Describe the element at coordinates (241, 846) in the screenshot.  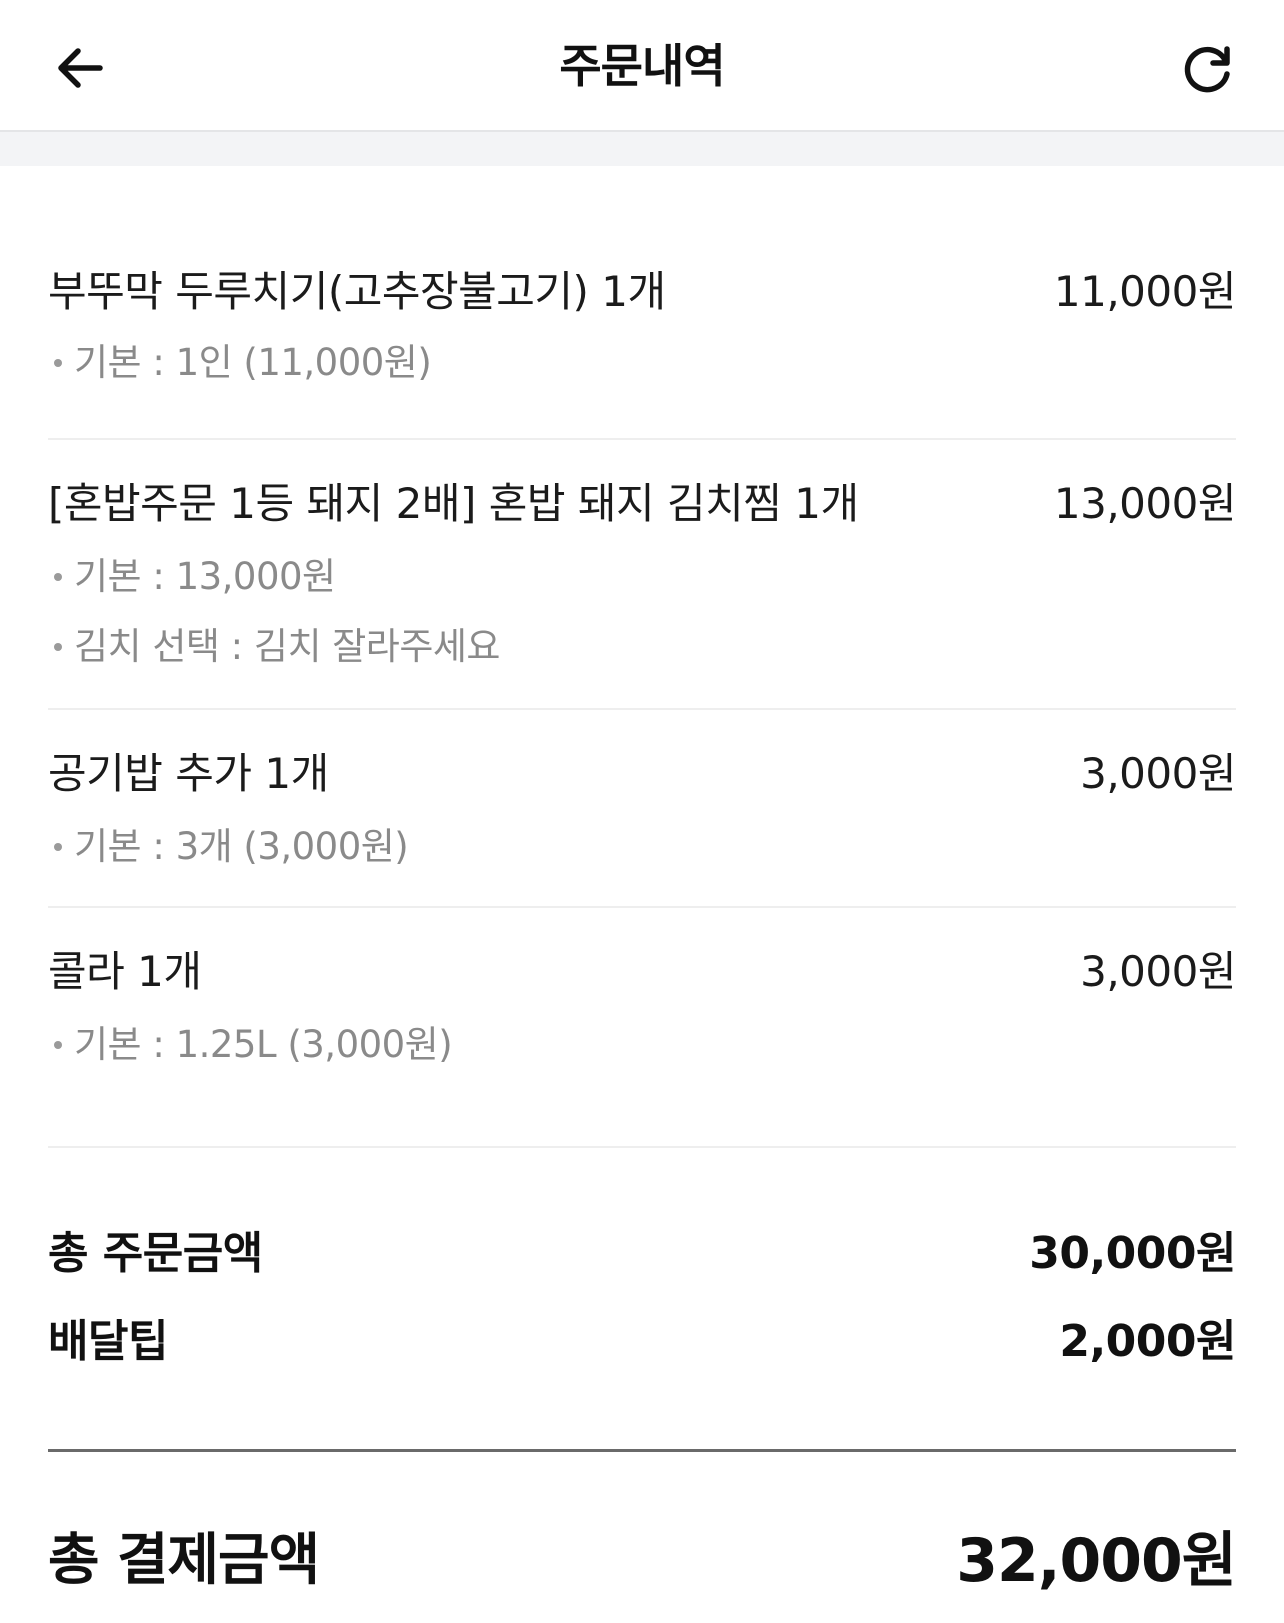
I see `option-text: 기본 : 3개 (3,000원)` at that location.